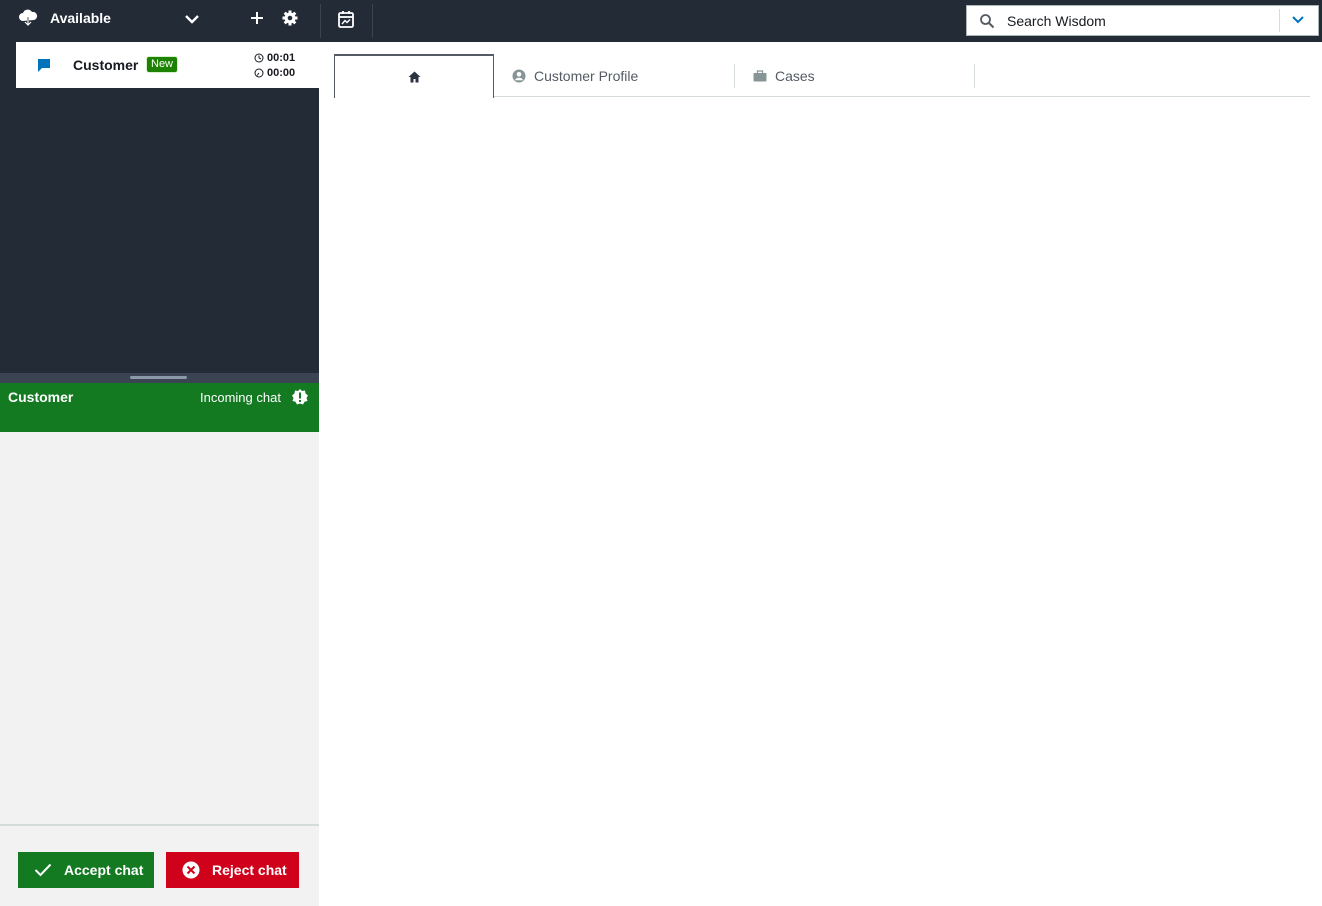 Image resolution: width=1322 pixels, height=906 pixels. I want to click on app-tabs: Customer Profile Cases, so click(822, 76).